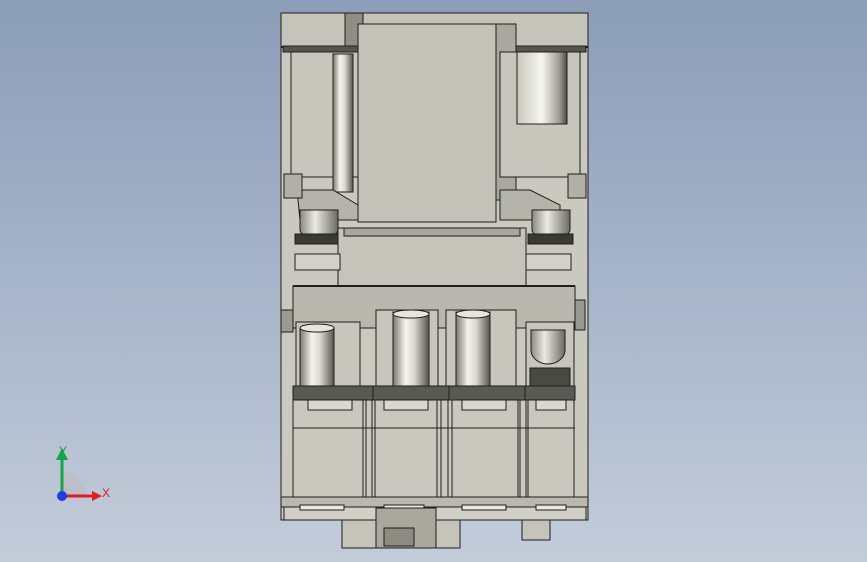 Image resolution: width=867 pixels, height=562 pixels. I want to click on y-axis-label: Y, so click(63, 451).